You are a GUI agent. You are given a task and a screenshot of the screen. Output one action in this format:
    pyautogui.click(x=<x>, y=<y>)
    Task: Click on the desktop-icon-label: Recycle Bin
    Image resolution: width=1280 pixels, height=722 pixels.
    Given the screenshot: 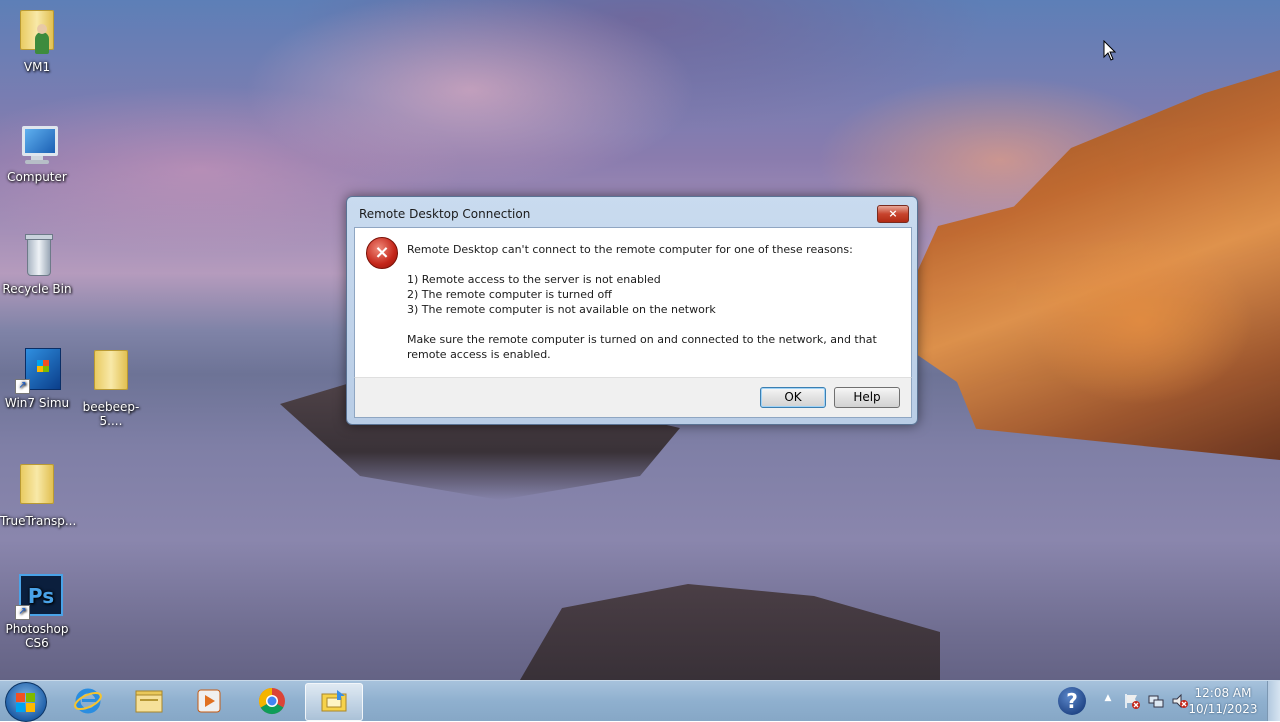 What is the action you would take?
    pyautogui.click(x=37, y=289)
    